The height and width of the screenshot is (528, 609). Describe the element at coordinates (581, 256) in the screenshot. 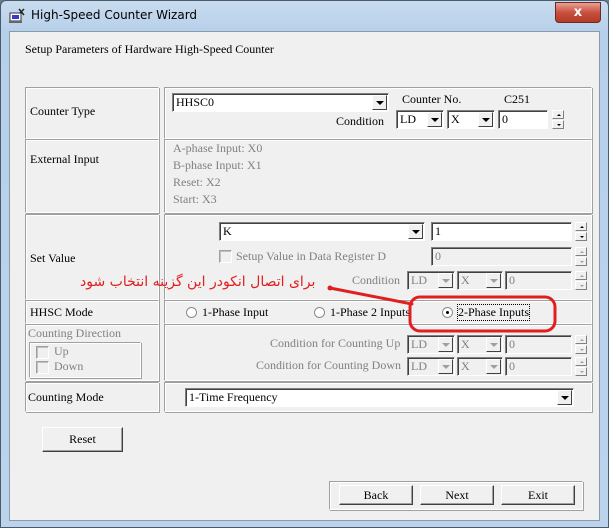

I see `register-value-spinner` at that location.